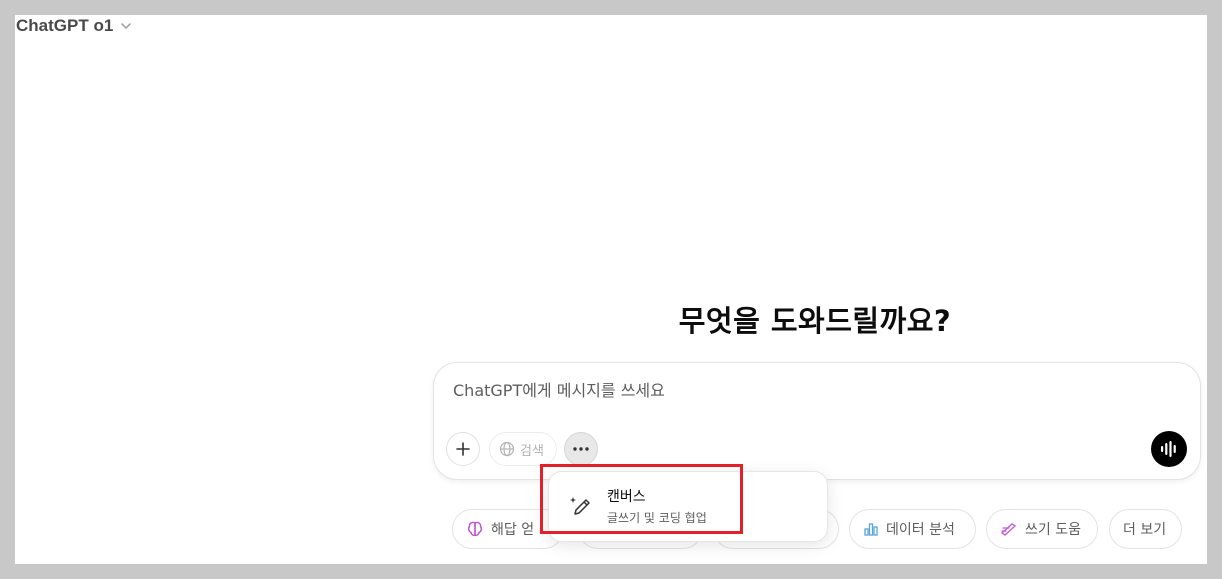  Describe the element at coordinates (920, 530) in the screenshot. I see `suggestion-label: 데이터 분석` at that location.